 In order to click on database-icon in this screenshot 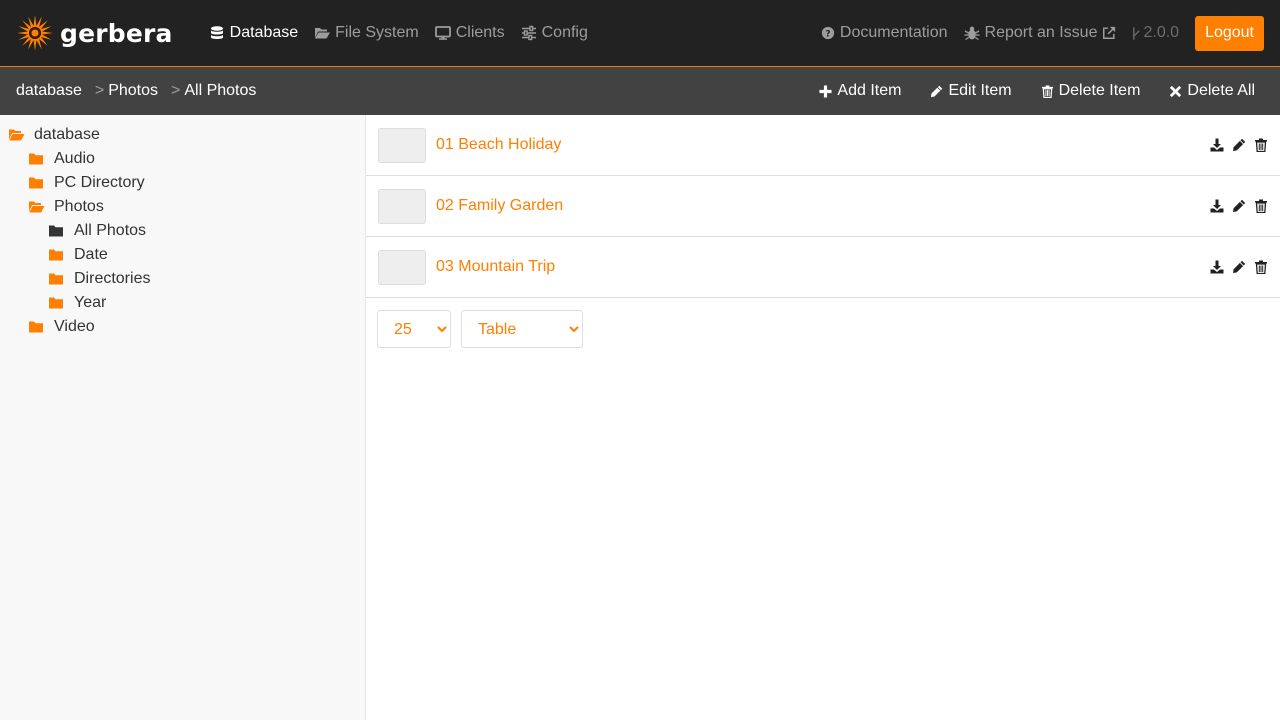, I will do `click(216, 32)`.